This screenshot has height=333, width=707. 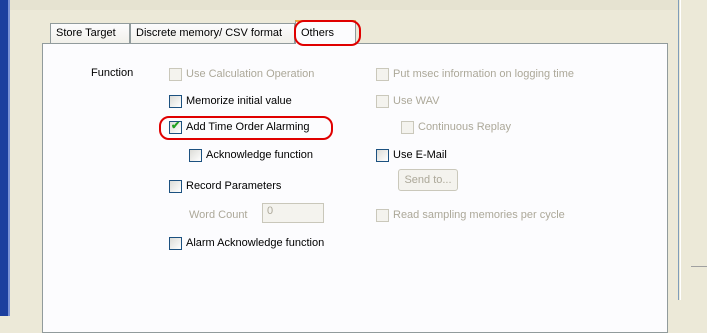 I want to click on use-wav-checkbox, so click(x=382, y=101).